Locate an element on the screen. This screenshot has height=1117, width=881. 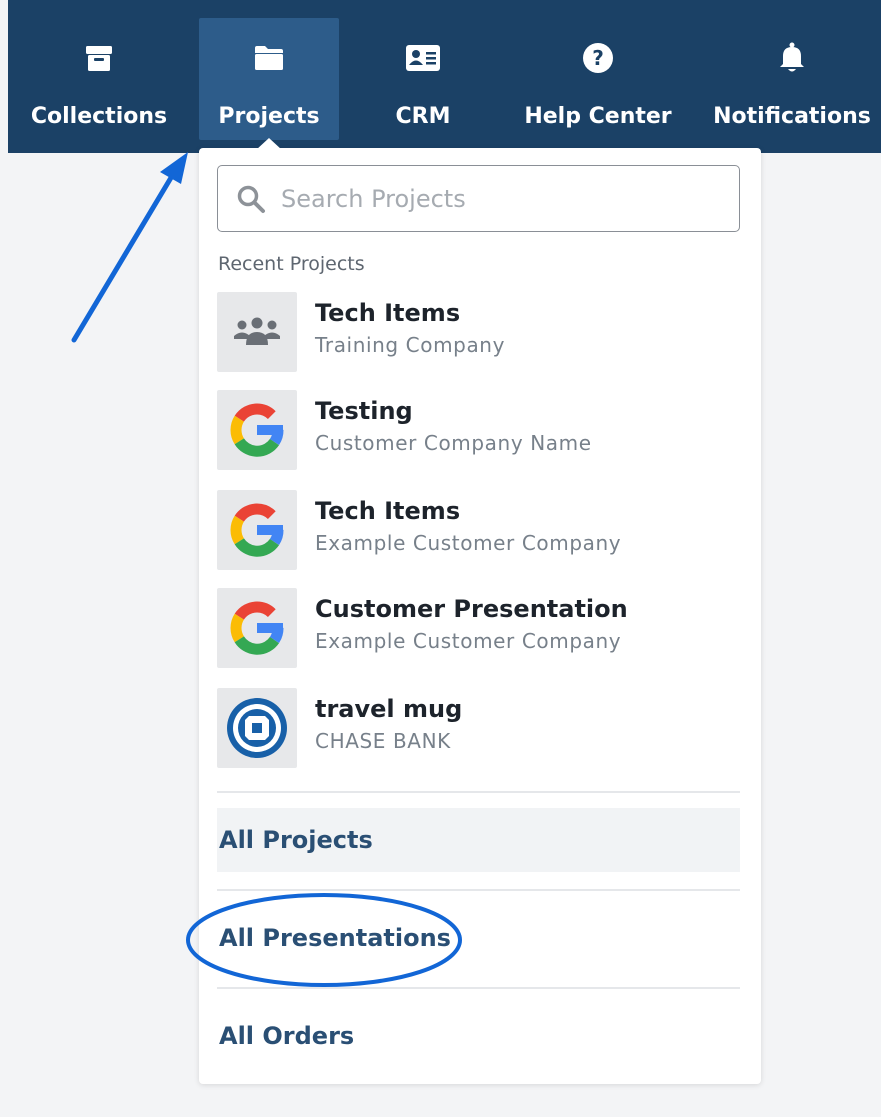
contact-card-icon is located at coordinates (423, 58).